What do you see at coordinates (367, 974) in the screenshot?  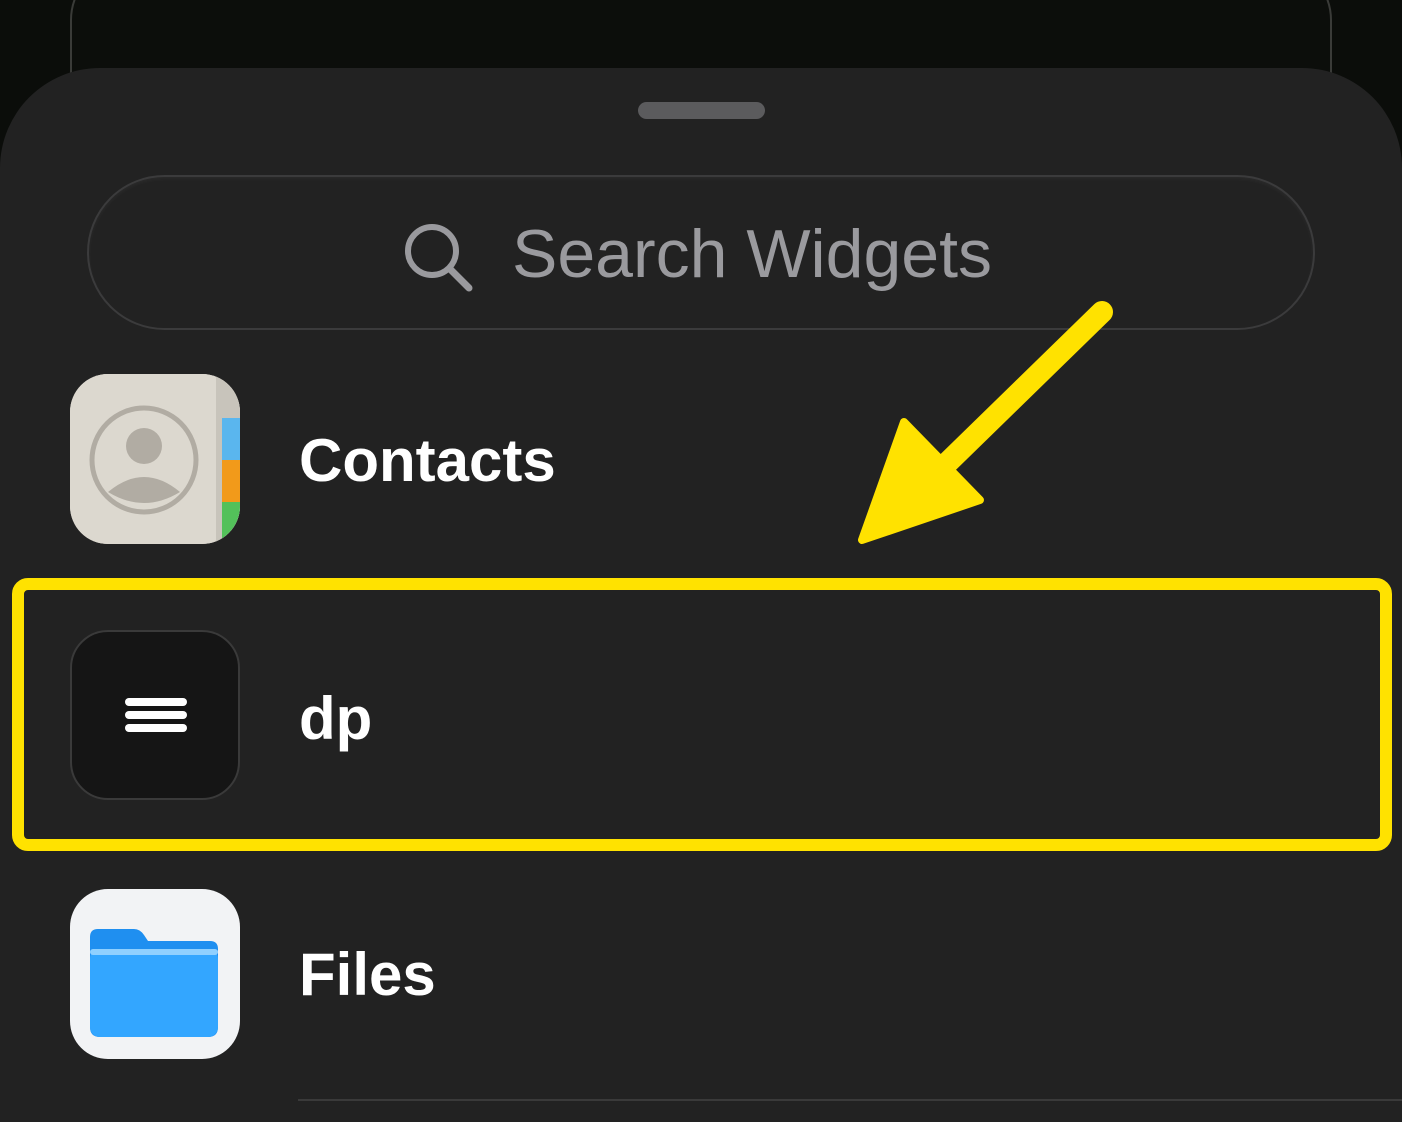 I see `app-label-files: Files` at bounding box center [367, 974].